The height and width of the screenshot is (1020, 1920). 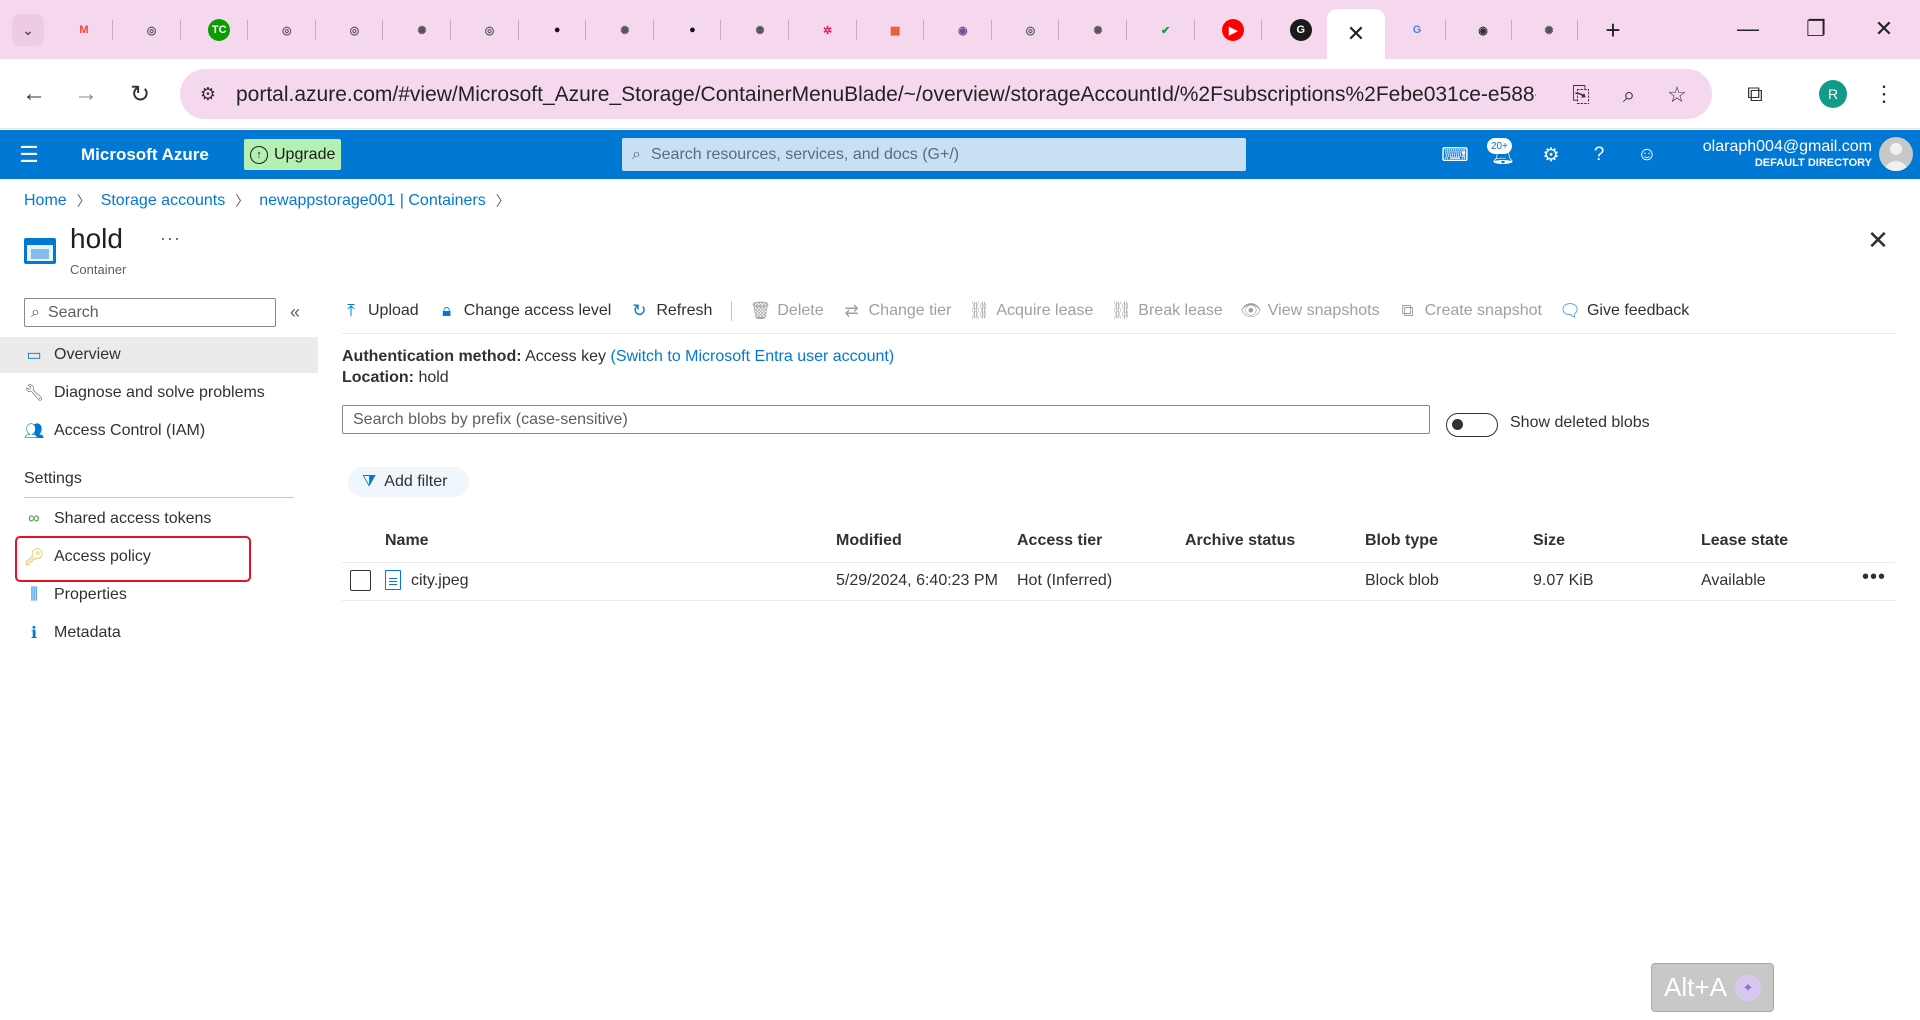 What do you see at coordinates (1581, 95) in the screenshot?
I see `install-app-icon: ⎘` at bounding box center [1581, 95].